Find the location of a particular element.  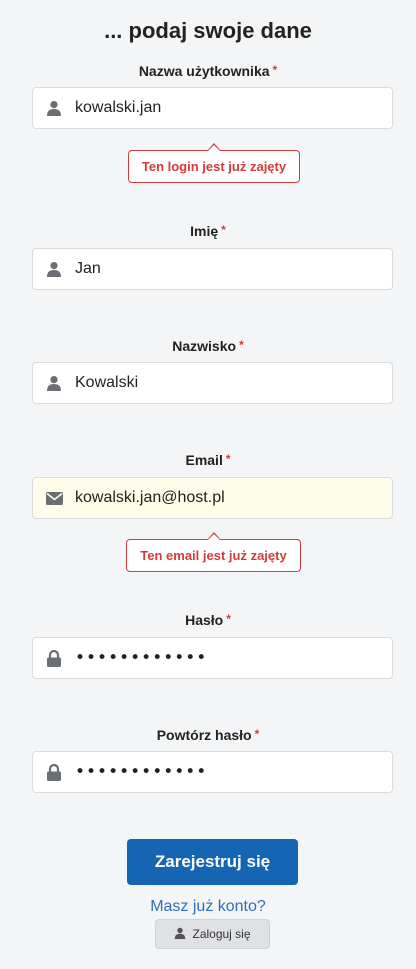

password-repeat-label: Powtórz hasło * is located at coordinates (208, 735).